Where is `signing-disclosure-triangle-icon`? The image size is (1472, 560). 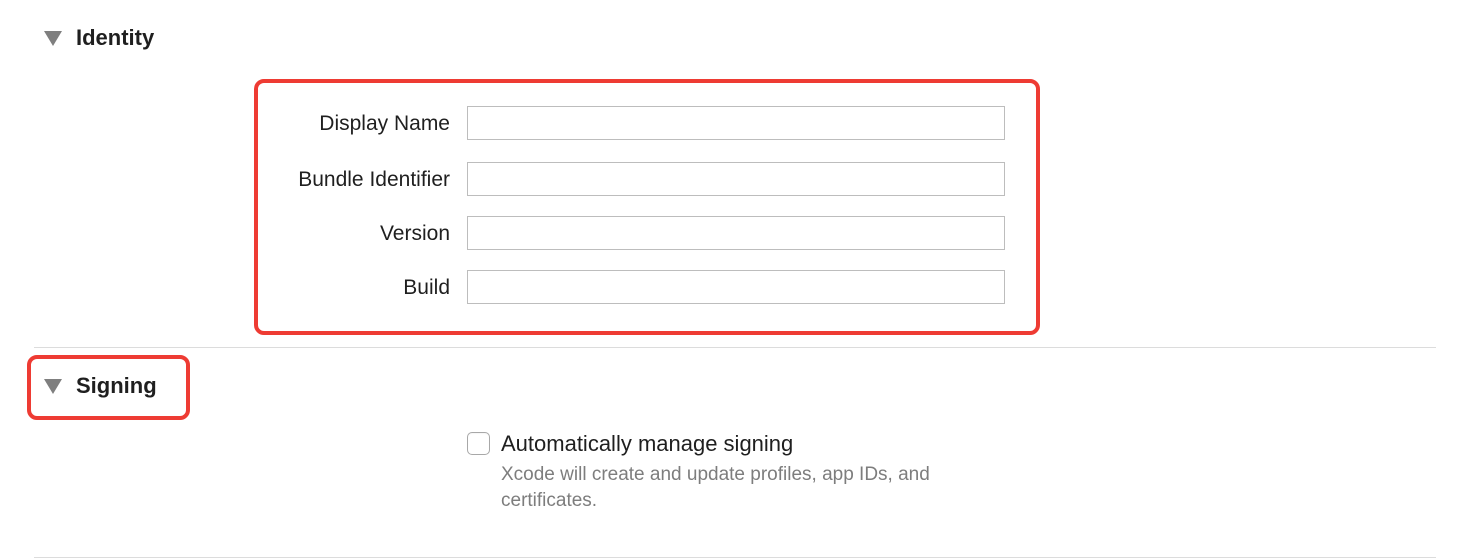
signing-disclosure-triangle-icon is located at coordinates (53, 386).